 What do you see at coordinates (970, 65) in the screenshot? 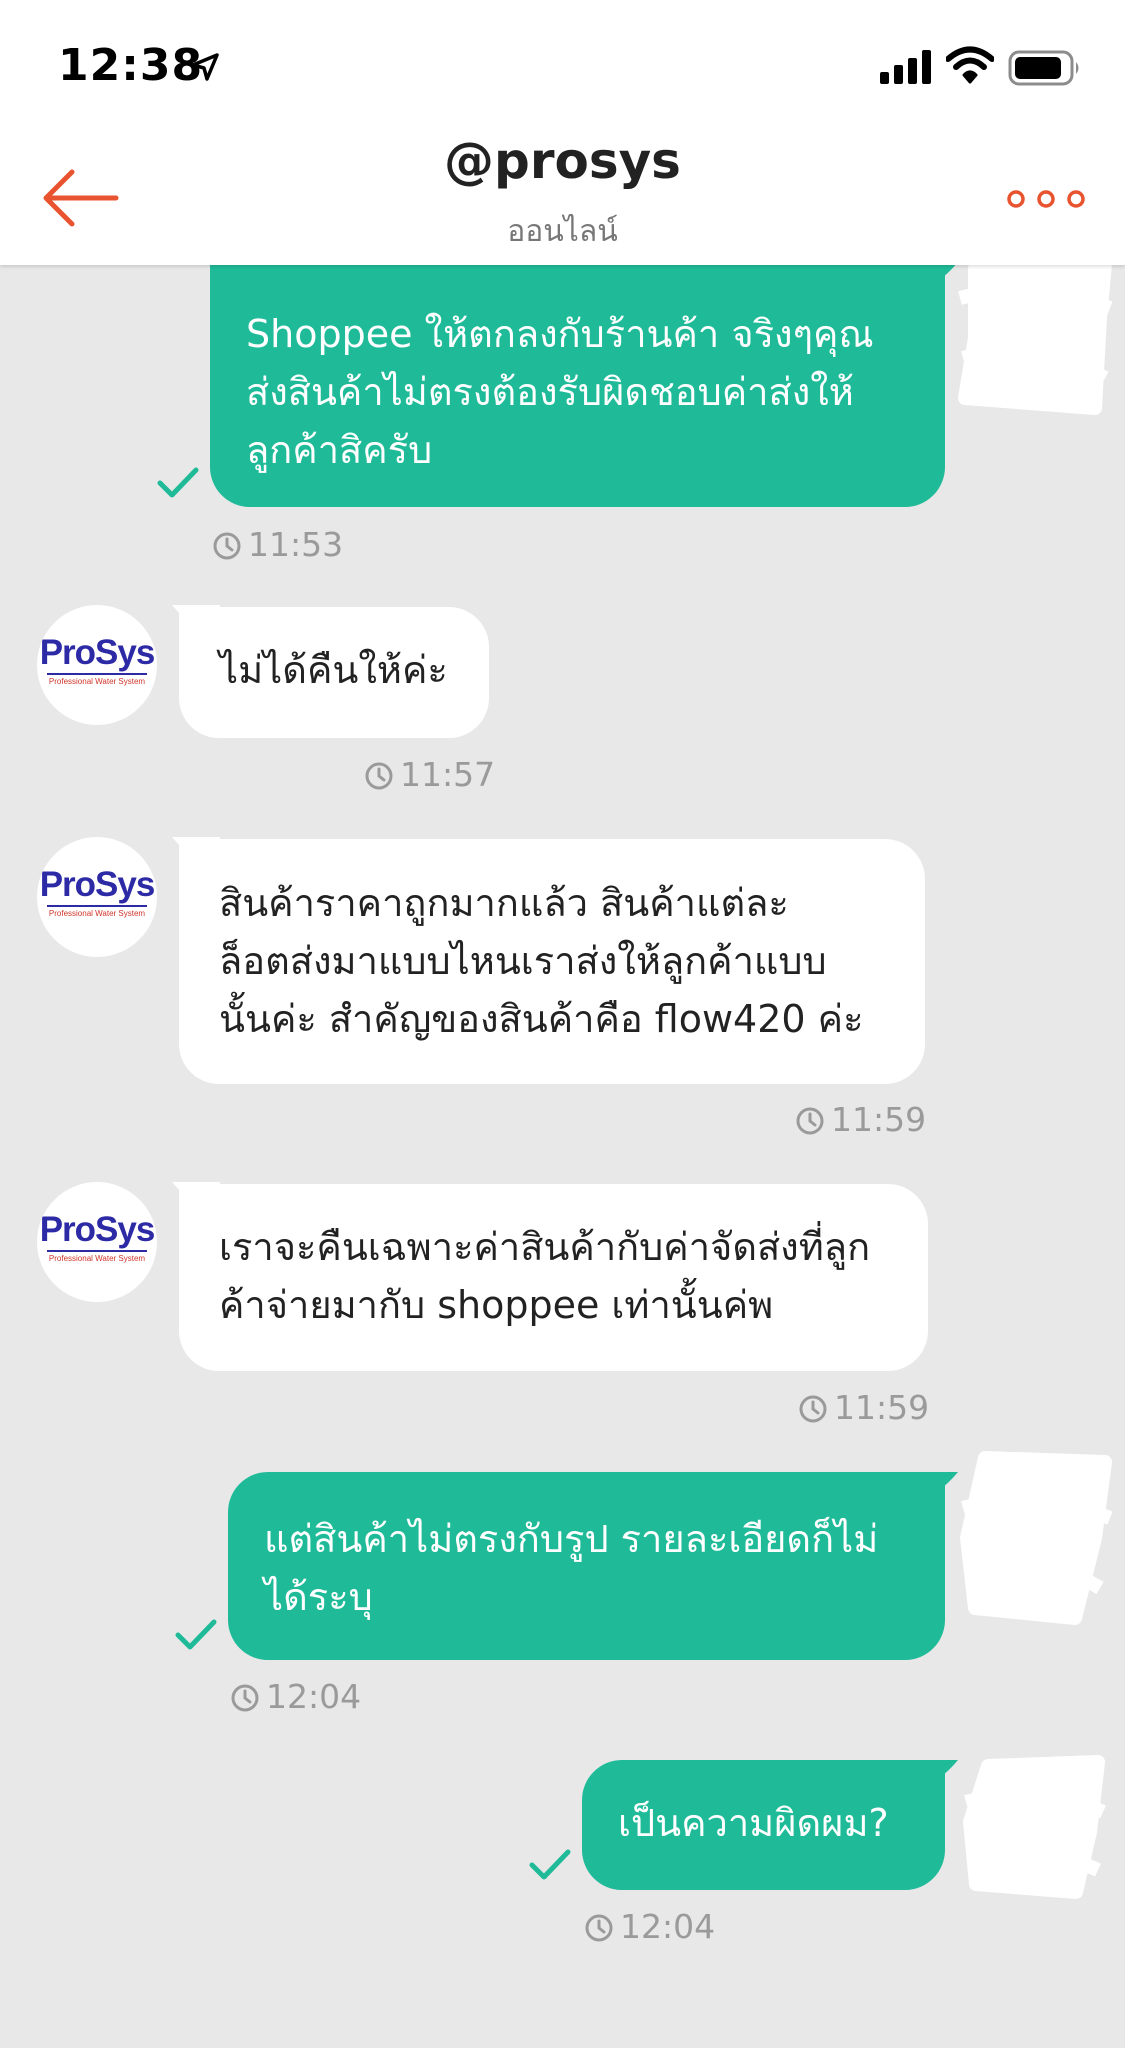
I see `wifi-icon` at bounding box center [970, 65].